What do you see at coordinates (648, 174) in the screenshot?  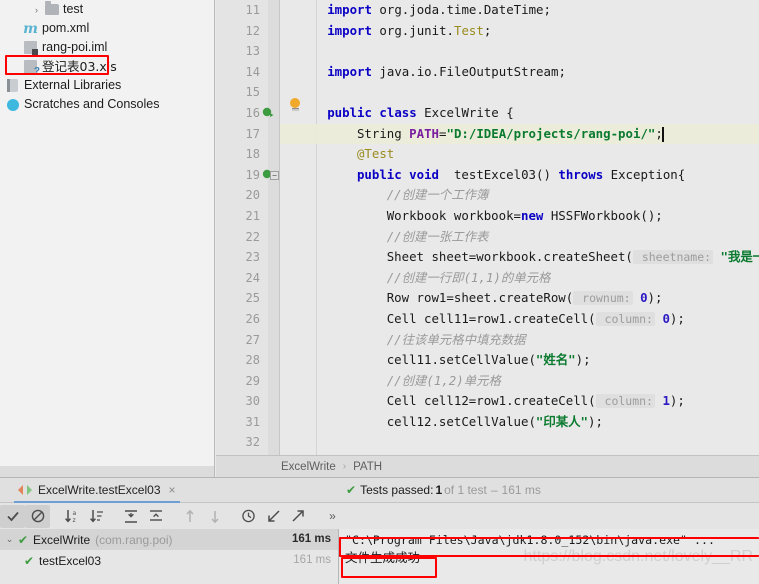 I see `code-token: Exception{` at bounding box center [648, 174].